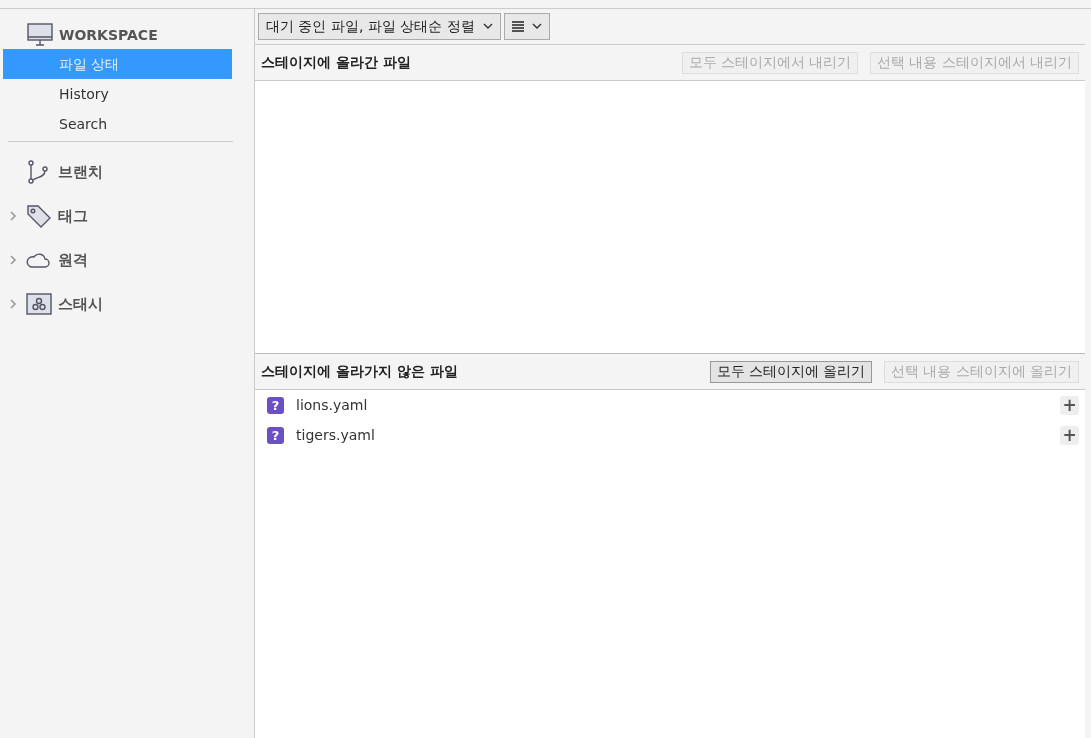  Describe the element at coordinates (359, 371) in the screenshot. I see `panel-title: 스테이지에 올라가지 않은 파일` at that location.